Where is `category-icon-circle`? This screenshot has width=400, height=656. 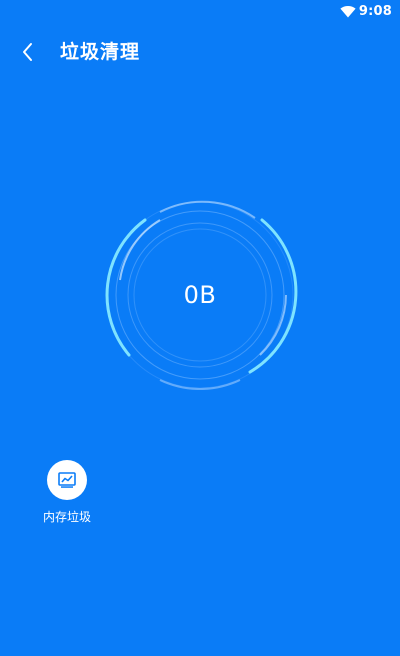
category-icon-circle is located at coordinates (67, 480).